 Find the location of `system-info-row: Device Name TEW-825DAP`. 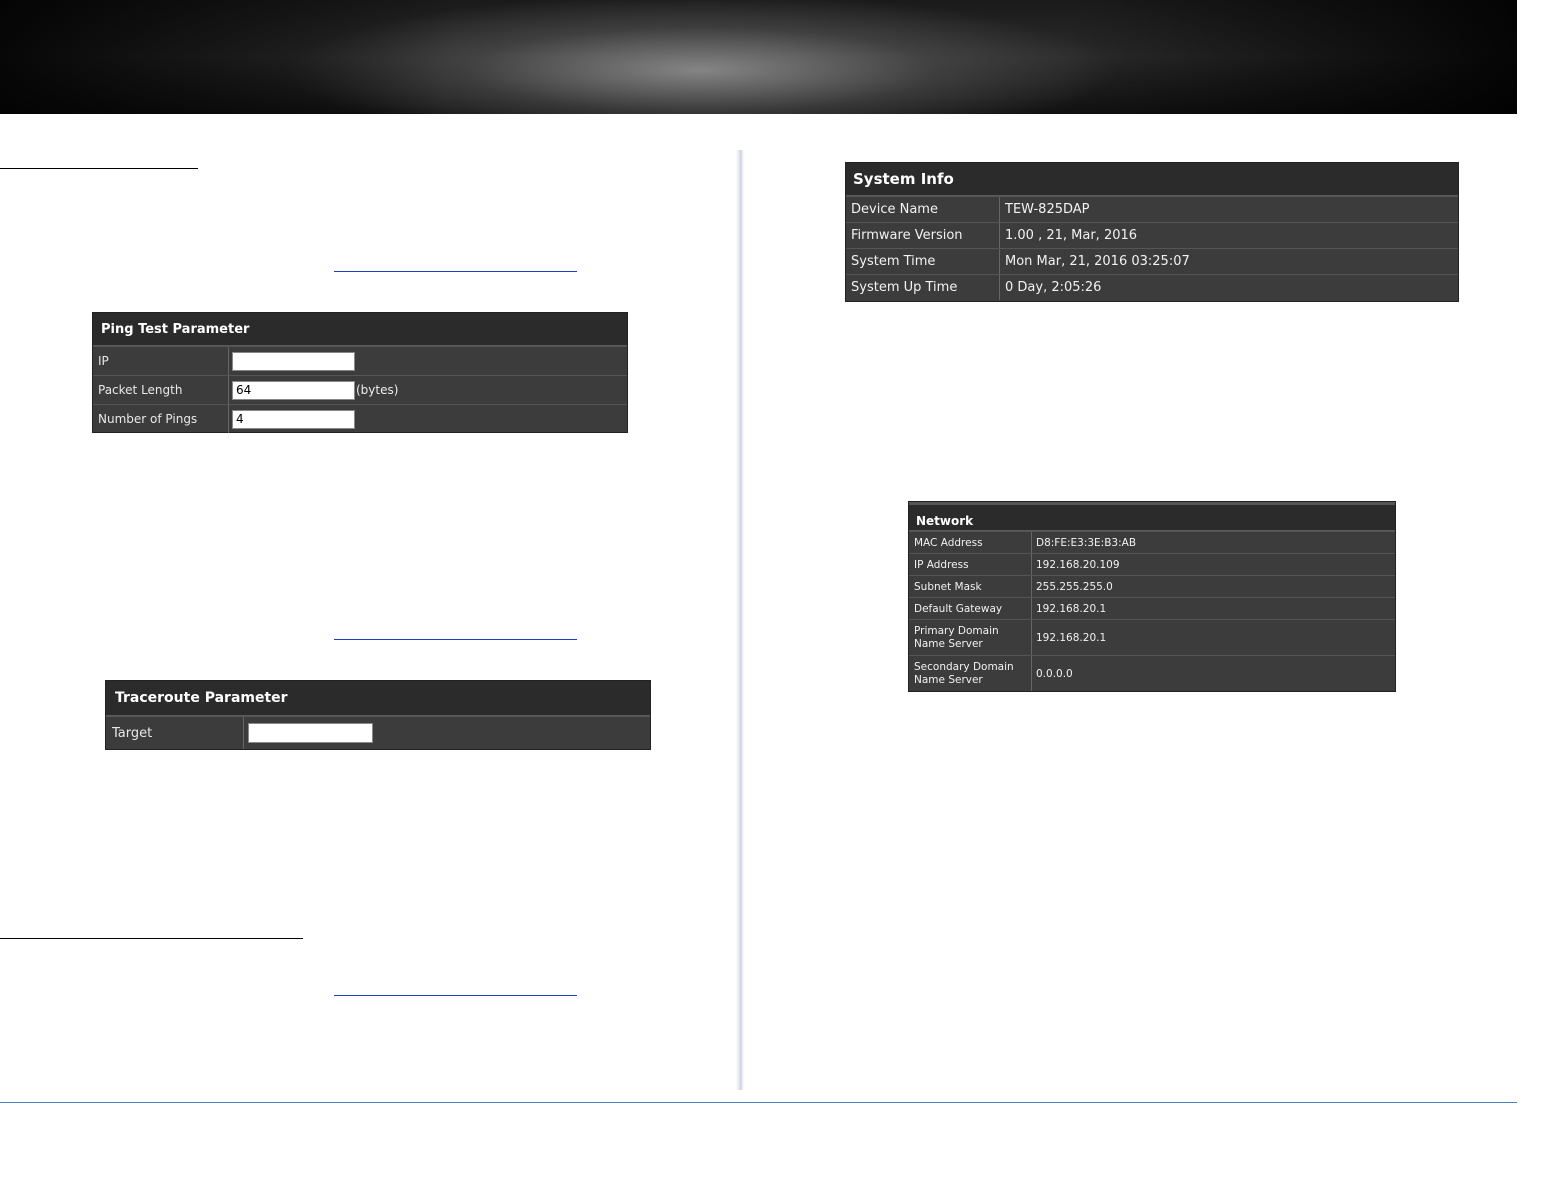

system-info-row: Device Name TEW-825DAP is located at coordinates (1152, 209).